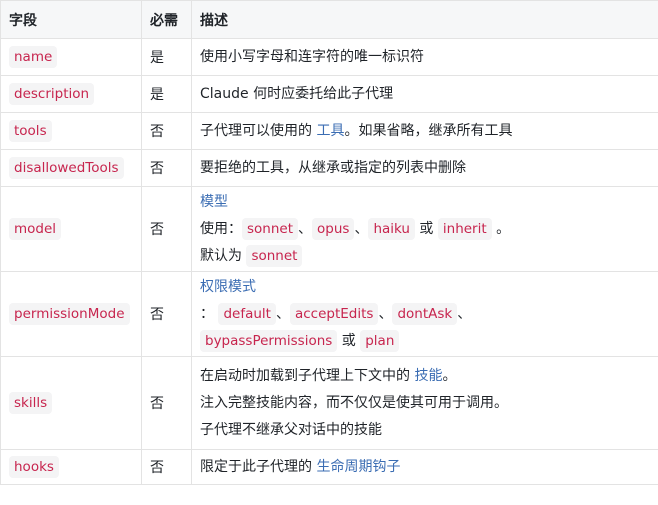 The width and height of the screenshot is (658, 505). What do you see at coordinates (221, 228) in the screenshot?
I see `desc-text: 使用：` at bounding box center [221, 228].